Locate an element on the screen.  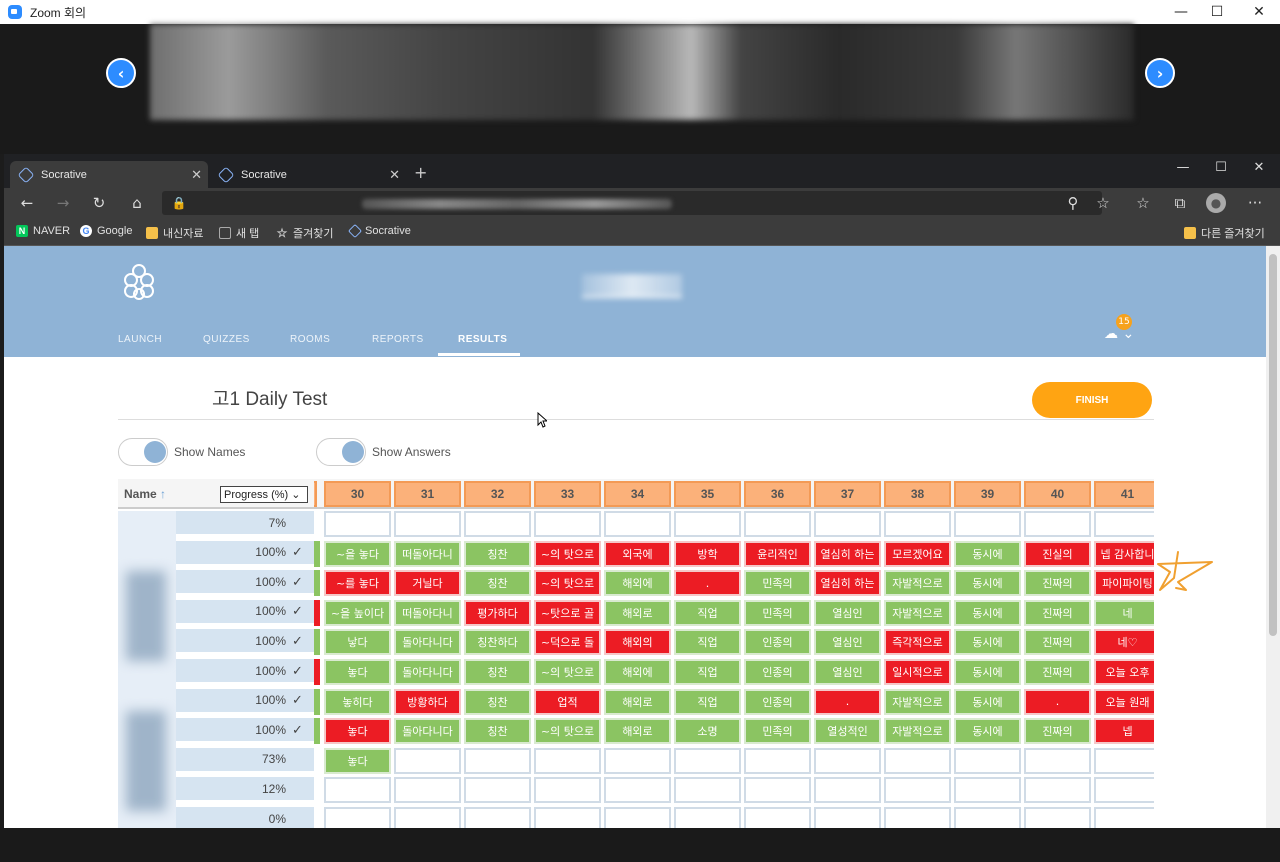
tab-socrative-1: Socrative ✕ is located at coordinates (109, 174).